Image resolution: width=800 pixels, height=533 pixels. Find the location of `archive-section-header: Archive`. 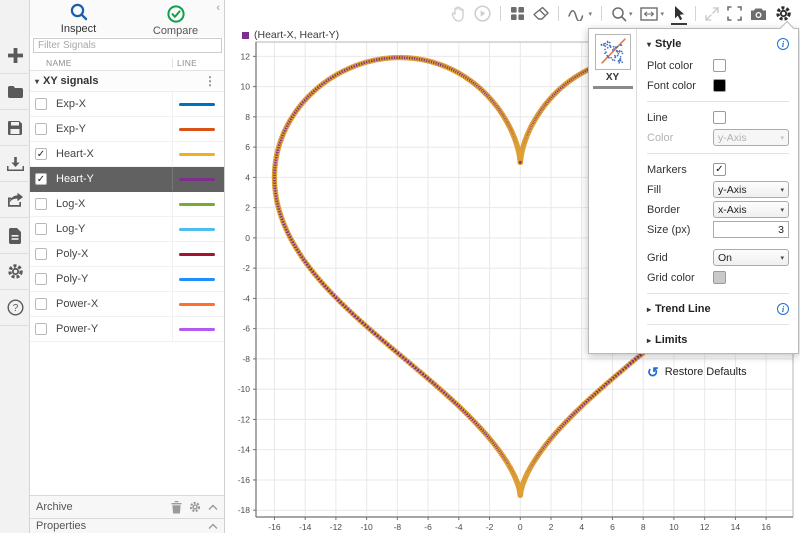

archive-section-header: Archive is located at coordinates (127, 506).